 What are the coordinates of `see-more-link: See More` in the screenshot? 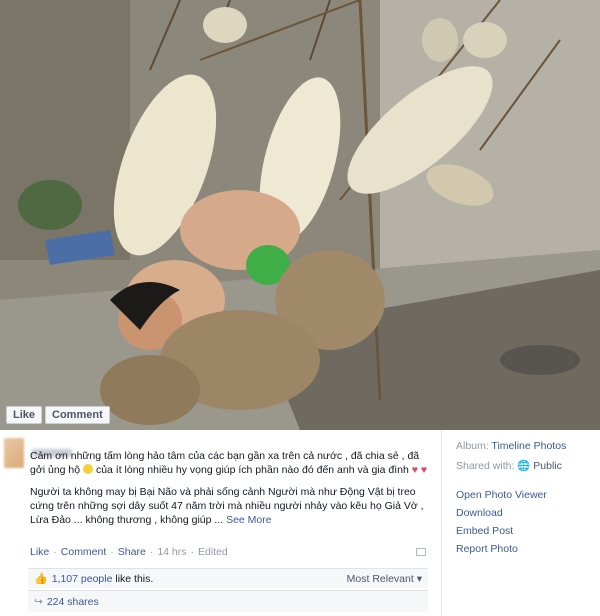 It's located at (249, 520).